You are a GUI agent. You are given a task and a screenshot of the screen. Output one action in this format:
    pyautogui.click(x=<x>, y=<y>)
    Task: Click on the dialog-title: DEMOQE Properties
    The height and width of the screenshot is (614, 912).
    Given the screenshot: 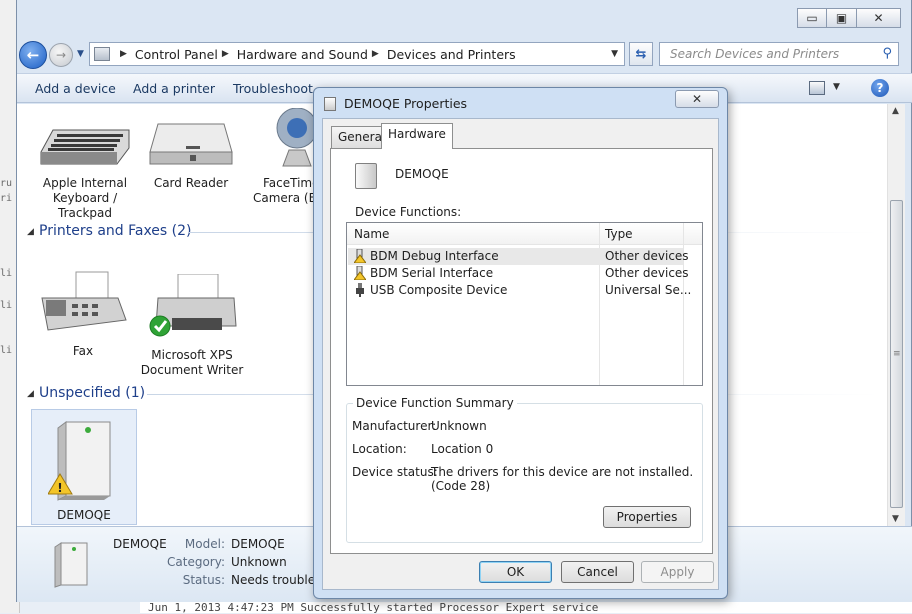 What is the action you would take?
    pyautogui.click(x=406, y=103)
    